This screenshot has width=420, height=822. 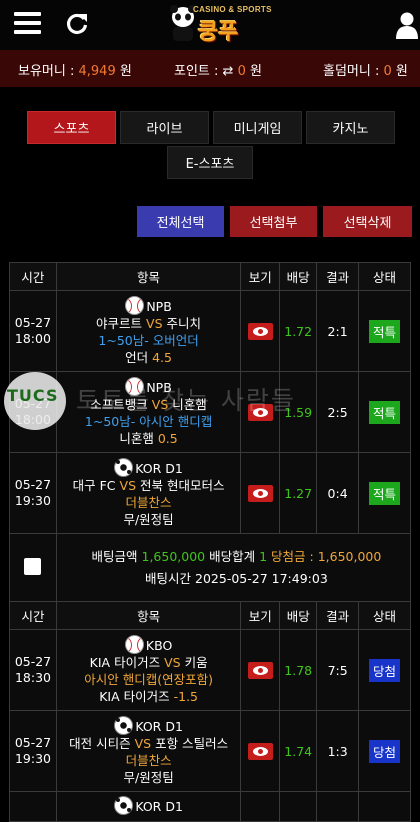 What do you see at coordinates (164, 127) in the screenshot?
I see `tab-live: 라이브` at bounding box center [164, 127].